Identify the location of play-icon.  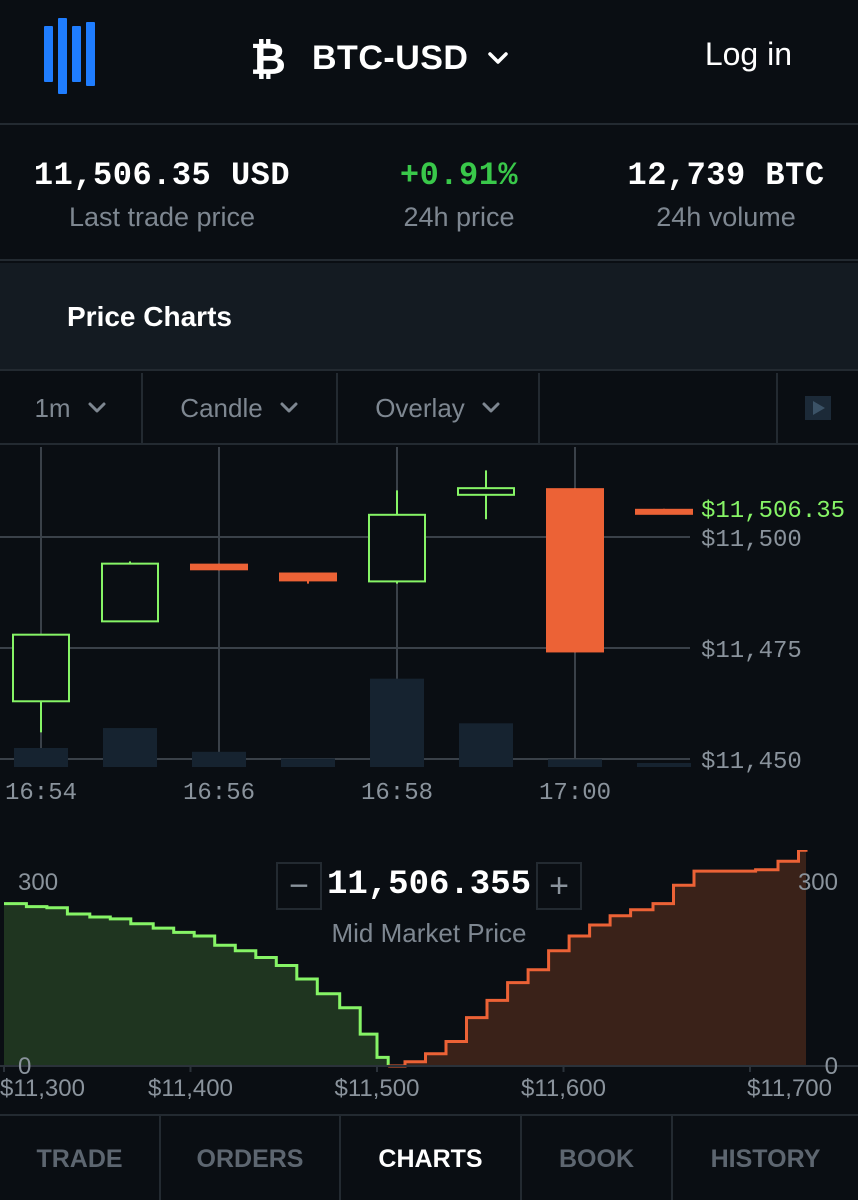
(818, 408).